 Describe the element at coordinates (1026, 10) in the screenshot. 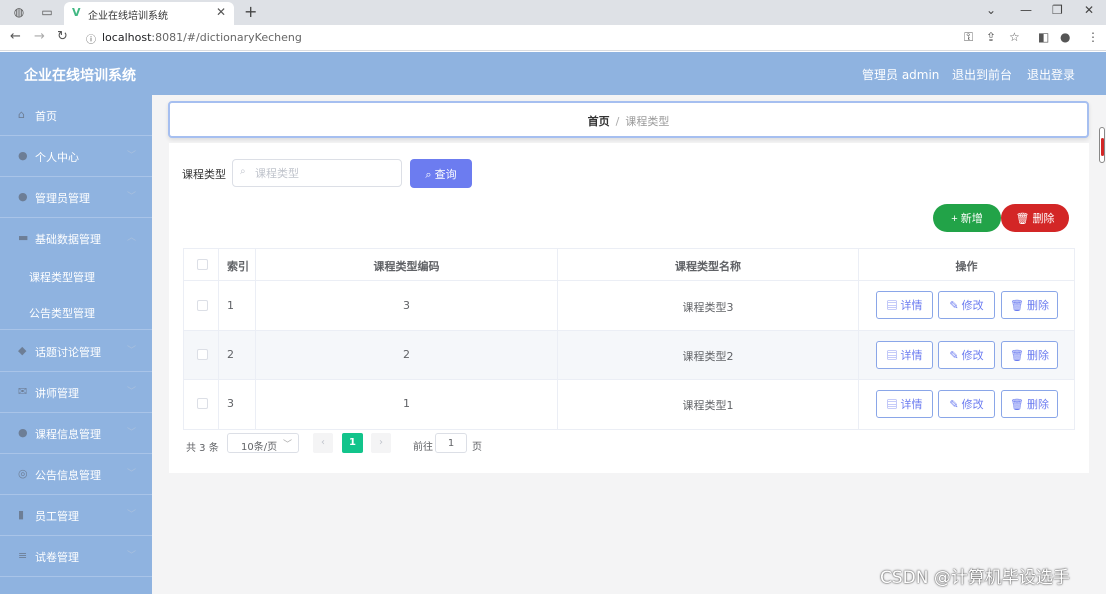

I see `minimize-icon: —` at that location.